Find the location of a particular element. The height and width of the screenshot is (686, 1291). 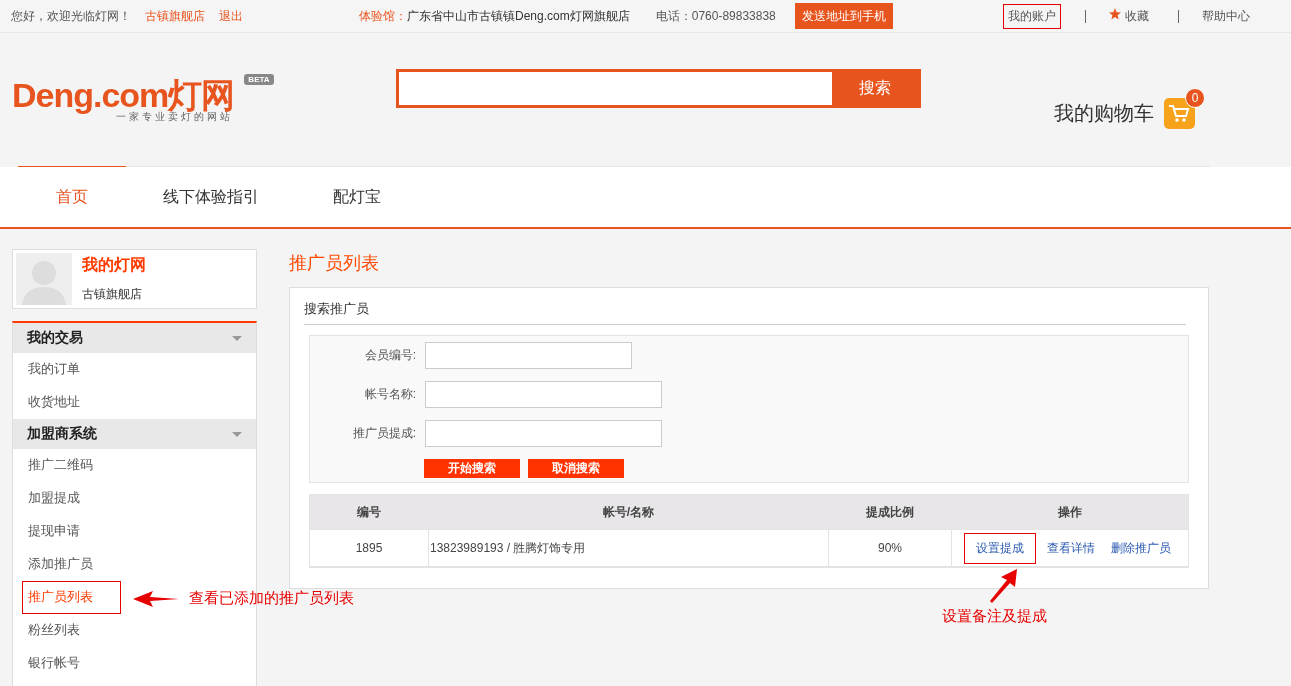

action-link: 设置提成 is located at coordinates (1000, 548).